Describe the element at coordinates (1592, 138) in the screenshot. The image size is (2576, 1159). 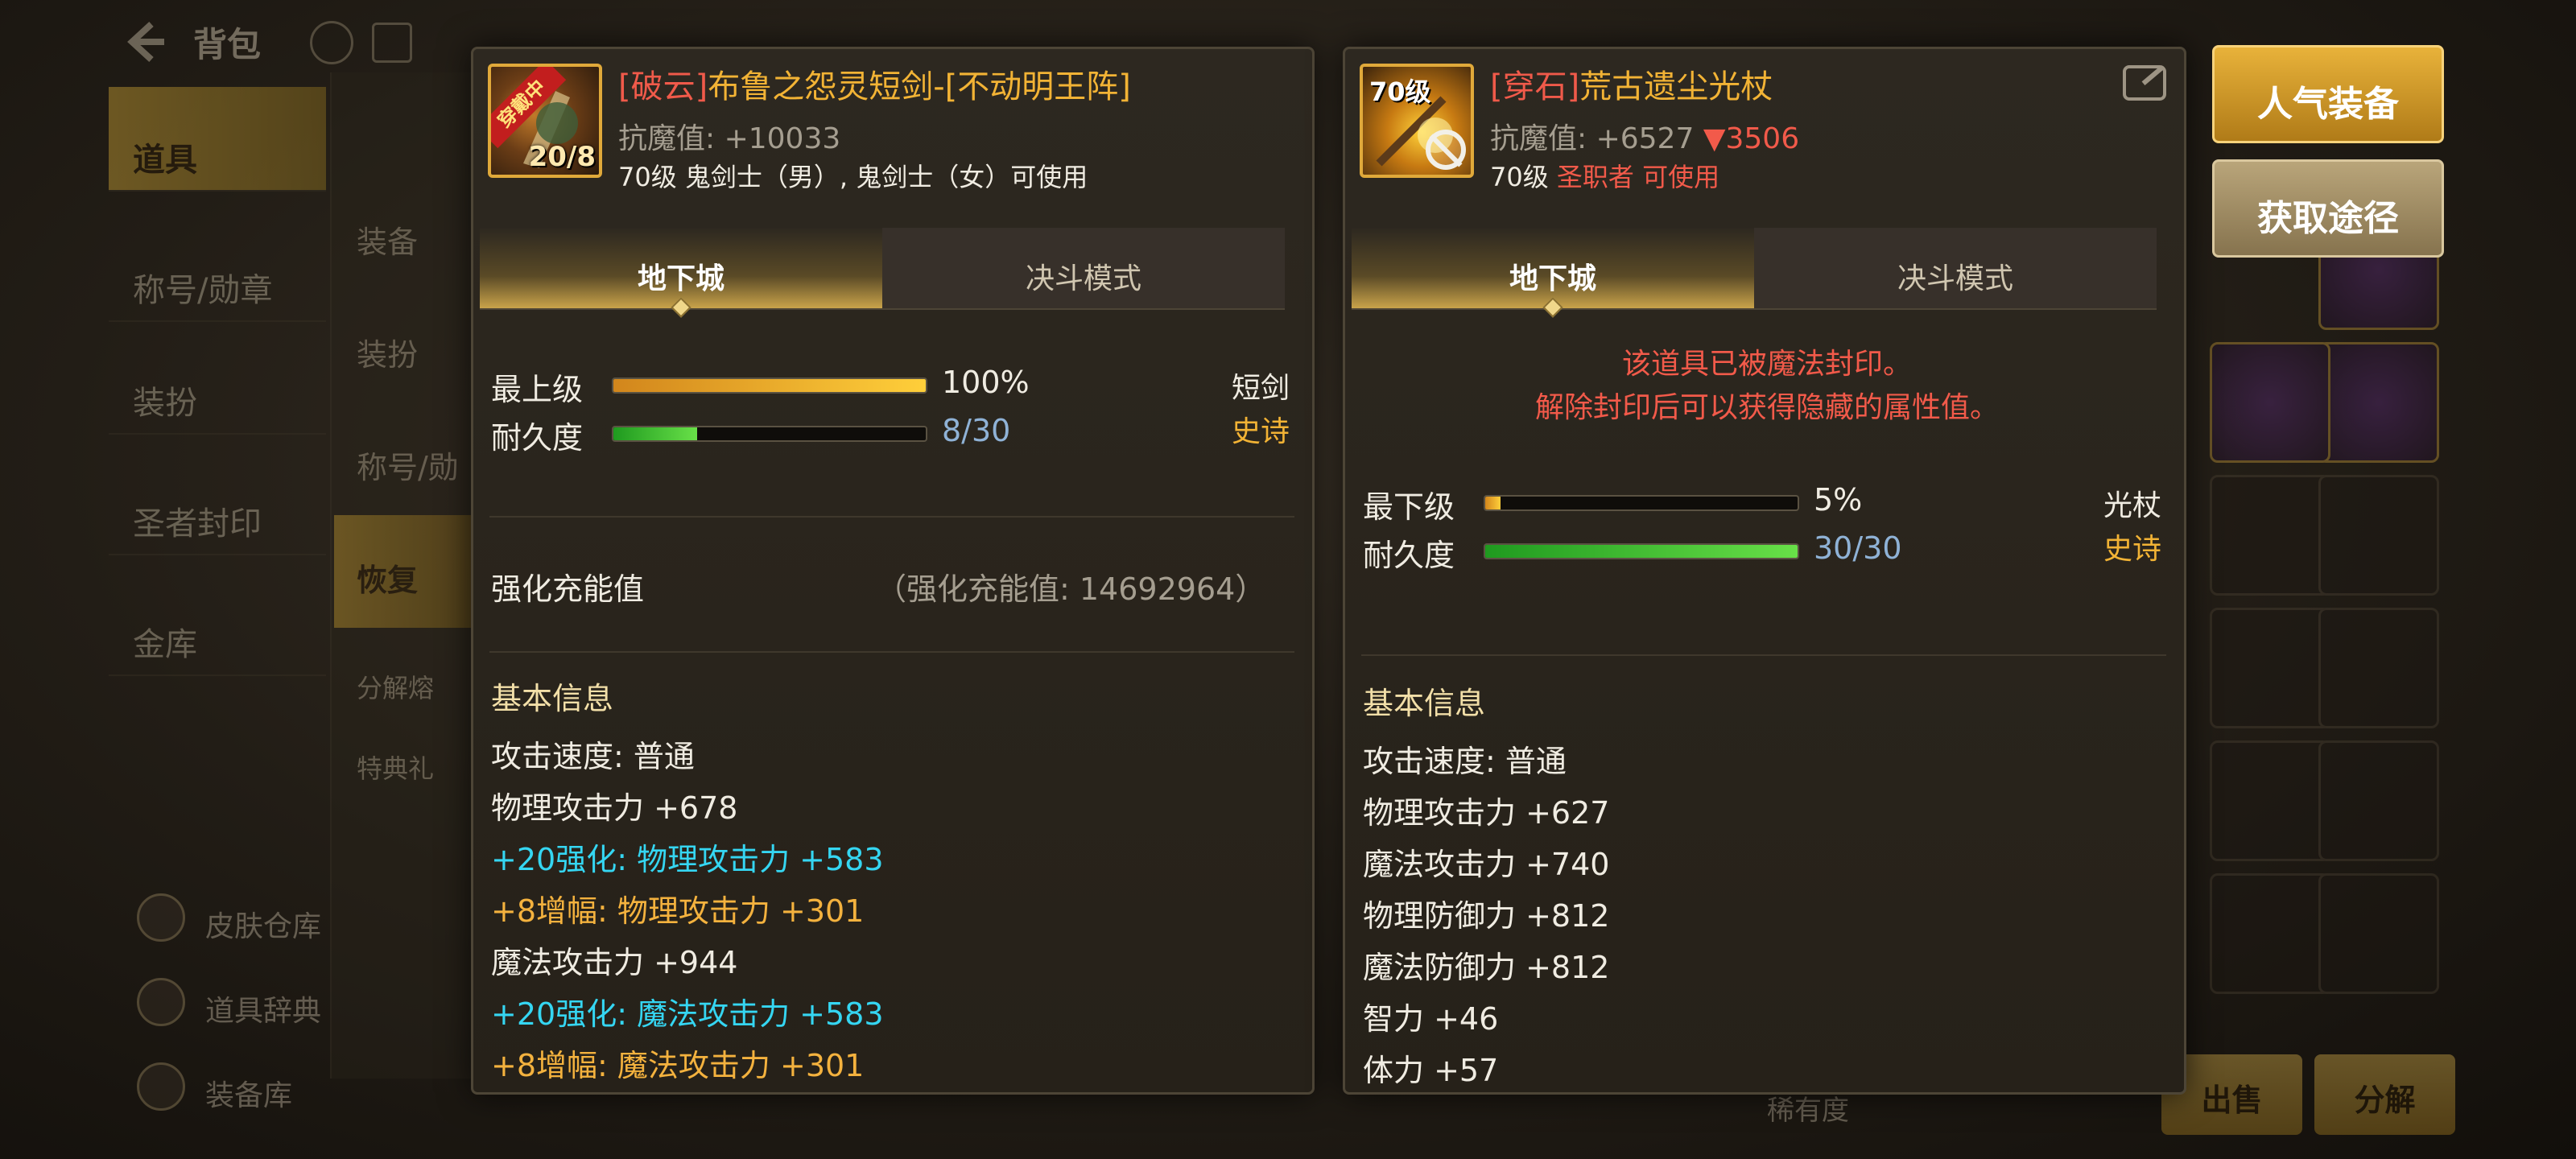
I see `magic-resist: 抗魔值: +6527` at that location.